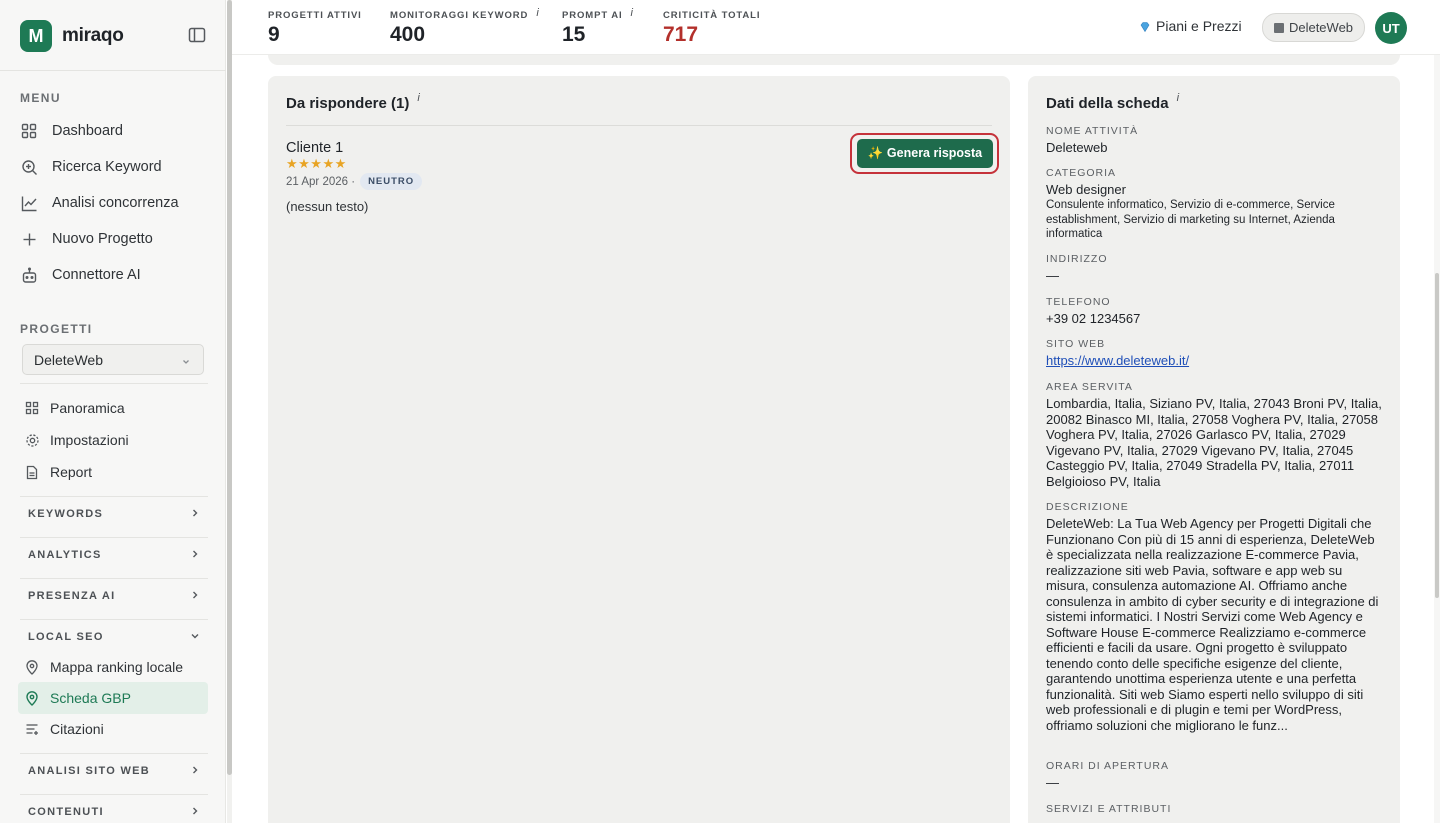  I want to click on project-select-value: DeleteWeb, so click(69, 359).